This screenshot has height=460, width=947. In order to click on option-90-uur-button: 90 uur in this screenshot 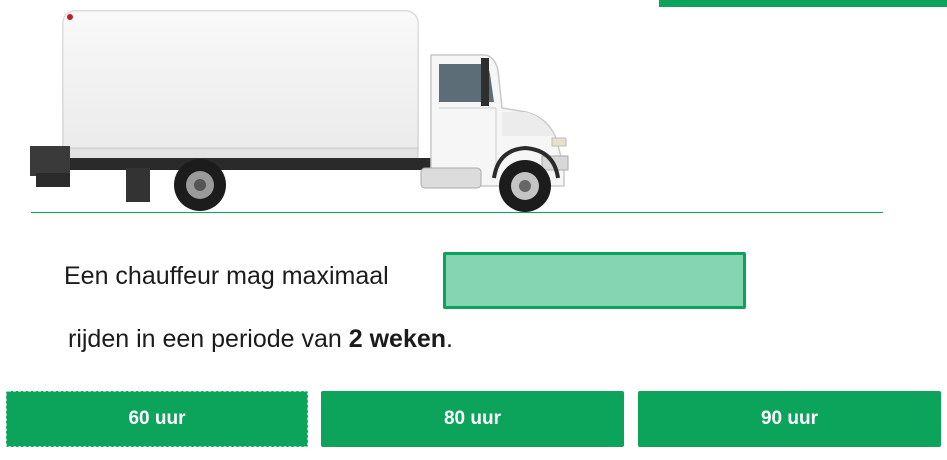, I will do `click(789, 419)`.